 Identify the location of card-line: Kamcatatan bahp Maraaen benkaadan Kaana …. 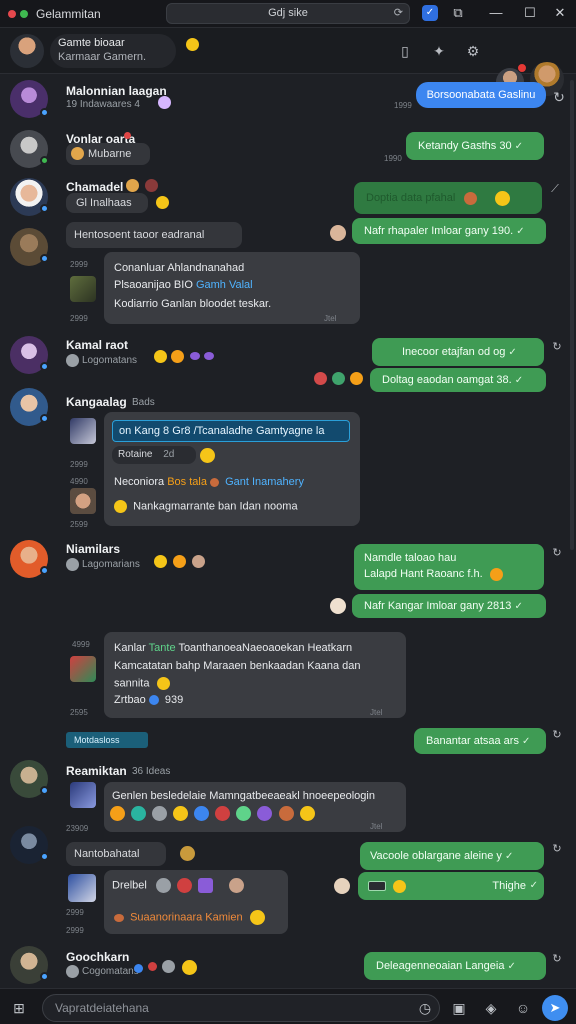
(237, 666).